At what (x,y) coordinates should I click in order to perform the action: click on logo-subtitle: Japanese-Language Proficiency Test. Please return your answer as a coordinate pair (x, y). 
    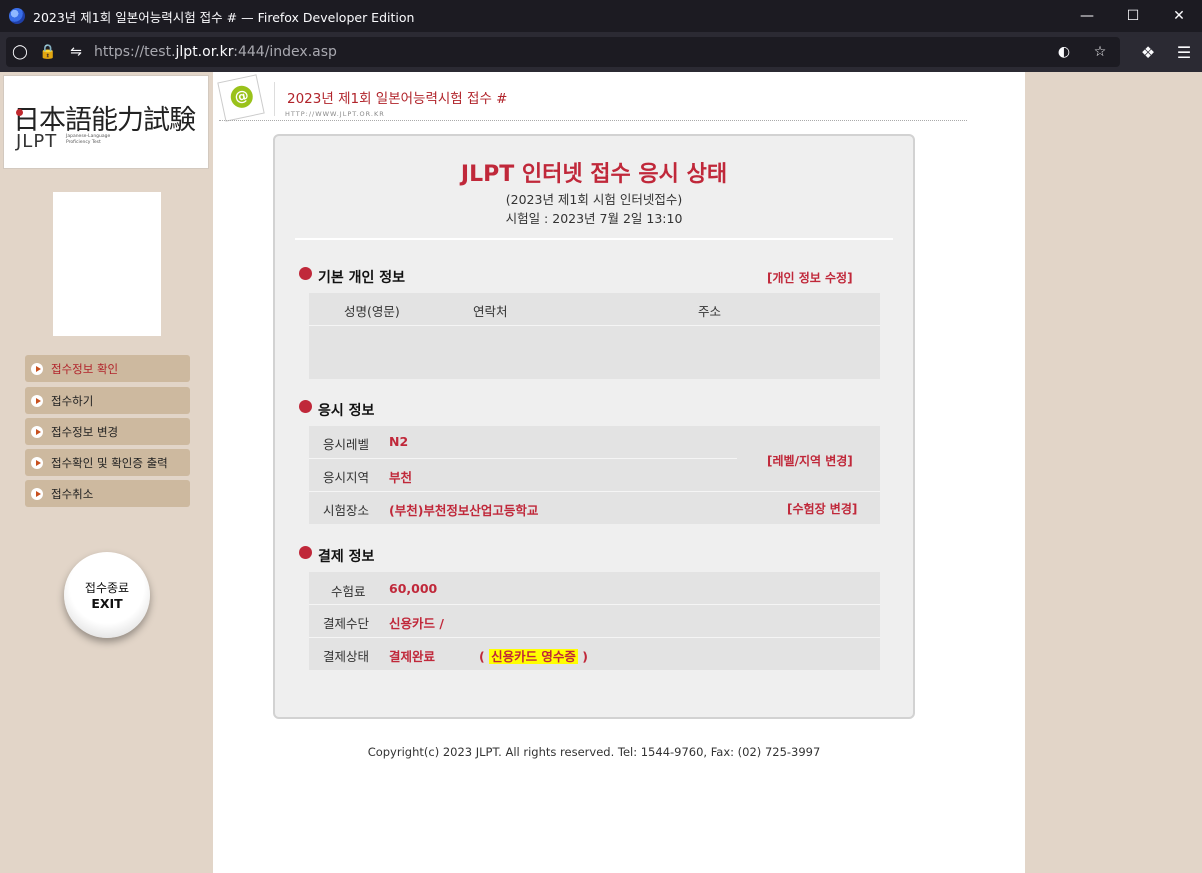
    Looking at the image, I should click on (88, 139).